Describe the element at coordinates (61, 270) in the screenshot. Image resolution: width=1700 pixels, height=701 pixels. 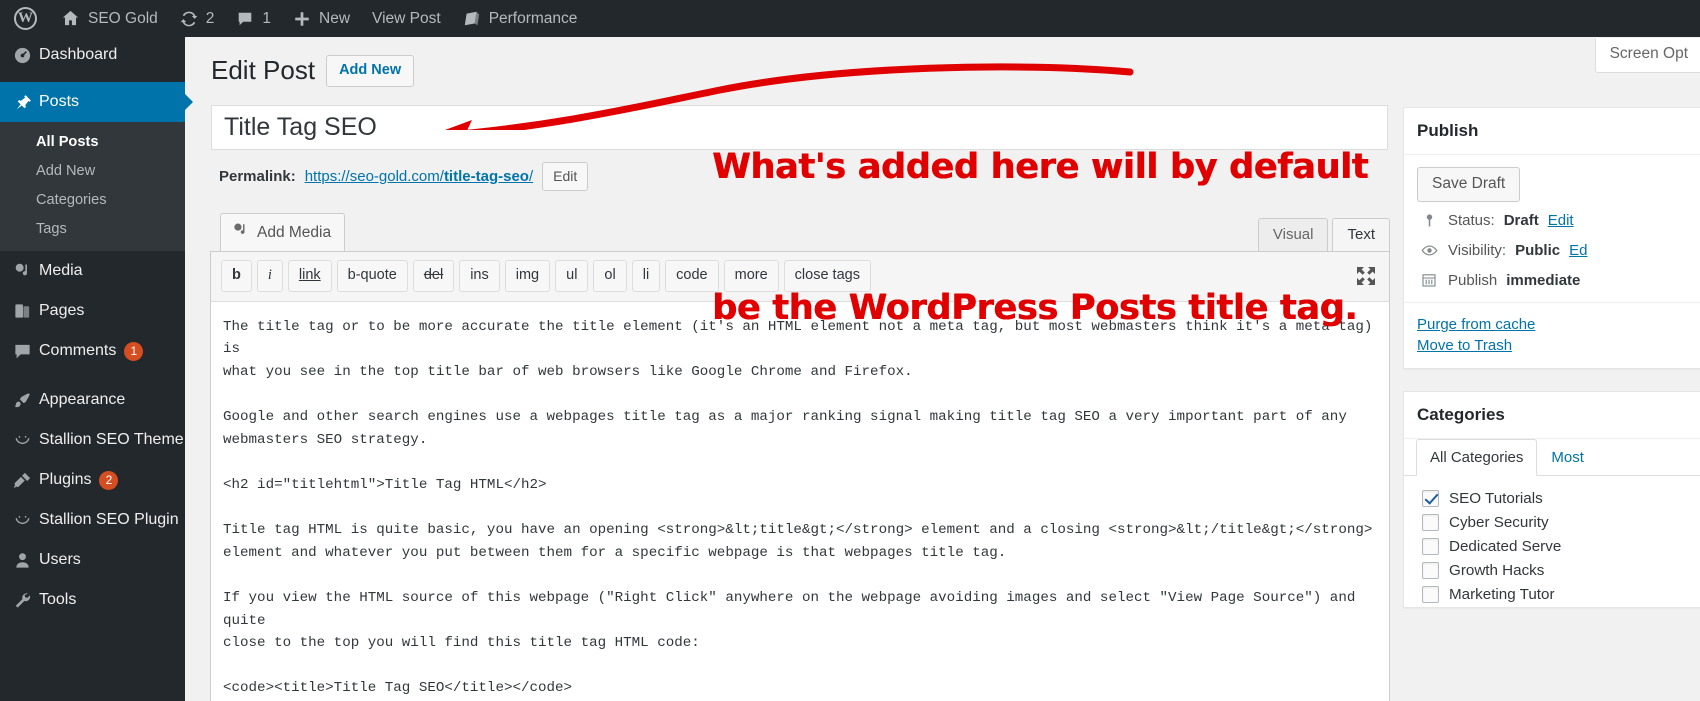
I see `sidebar-label-media: Media` at that location.